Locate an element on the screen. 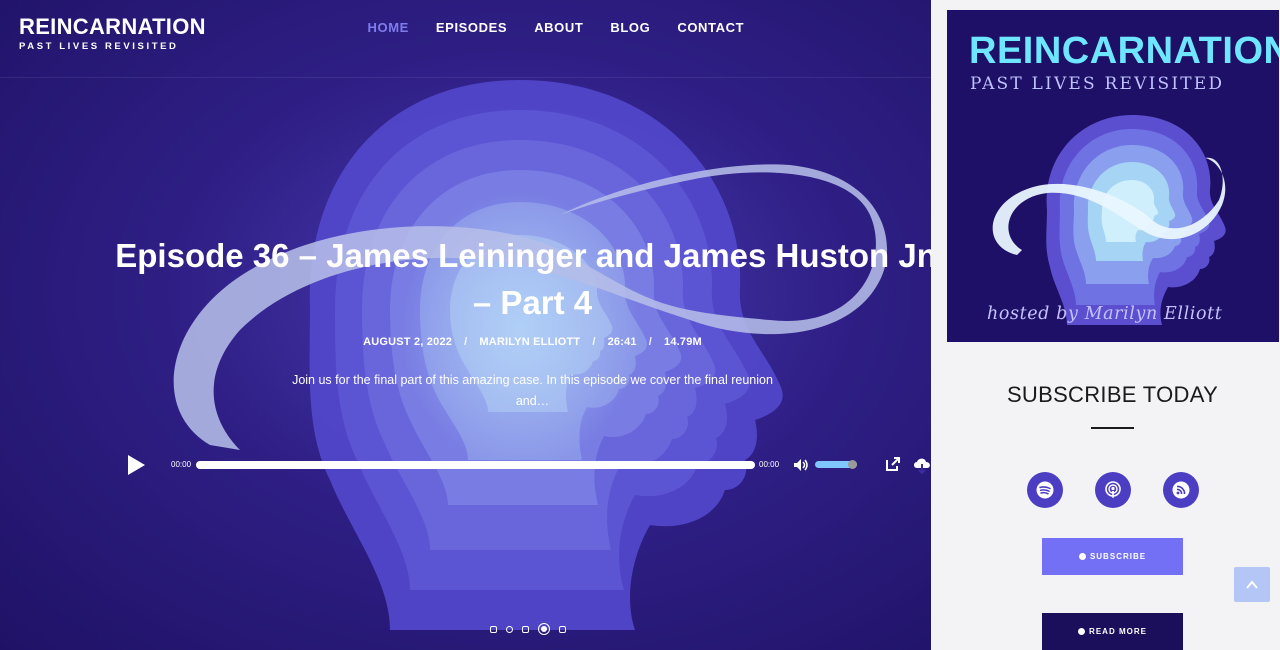 The image size is (1280, 650). episode-duration: 26:41 is located at coordinates (622, 342).